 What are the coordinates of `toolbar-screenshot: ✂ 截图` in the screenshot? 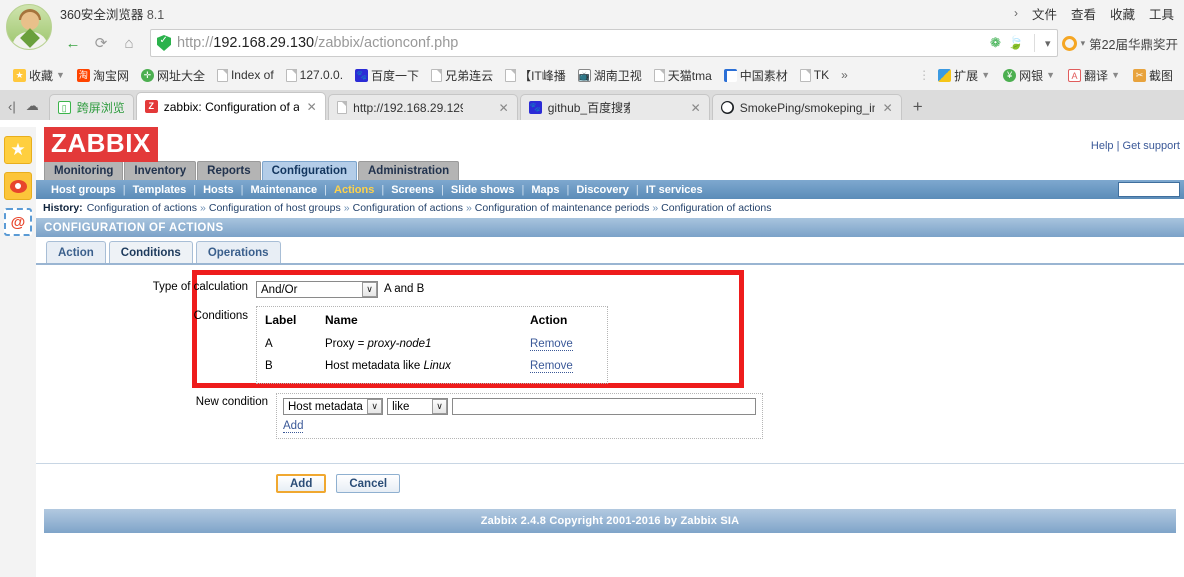 It's located at (1153, 75).